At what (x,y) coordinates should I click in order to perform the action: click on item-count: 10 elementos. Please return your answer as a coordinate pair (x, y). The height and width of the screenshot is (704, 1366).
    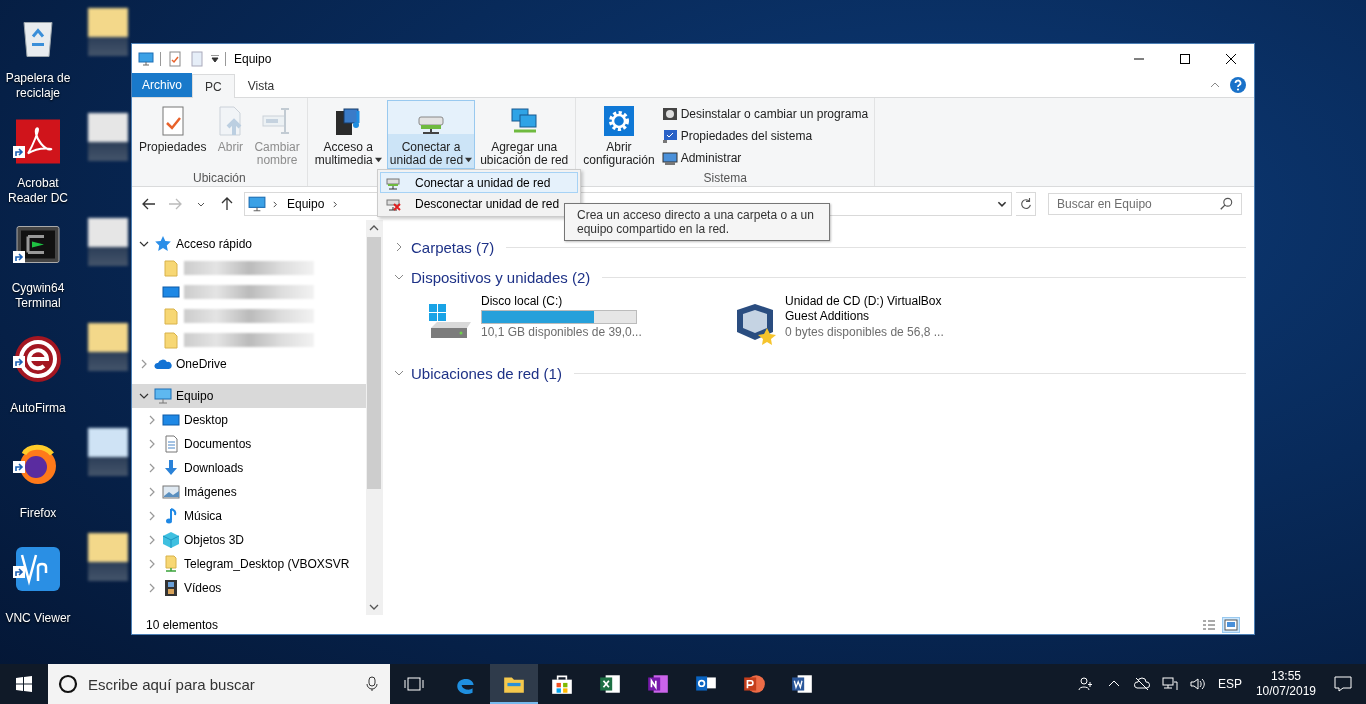
    Looking at the image, I should click on (182, 624).